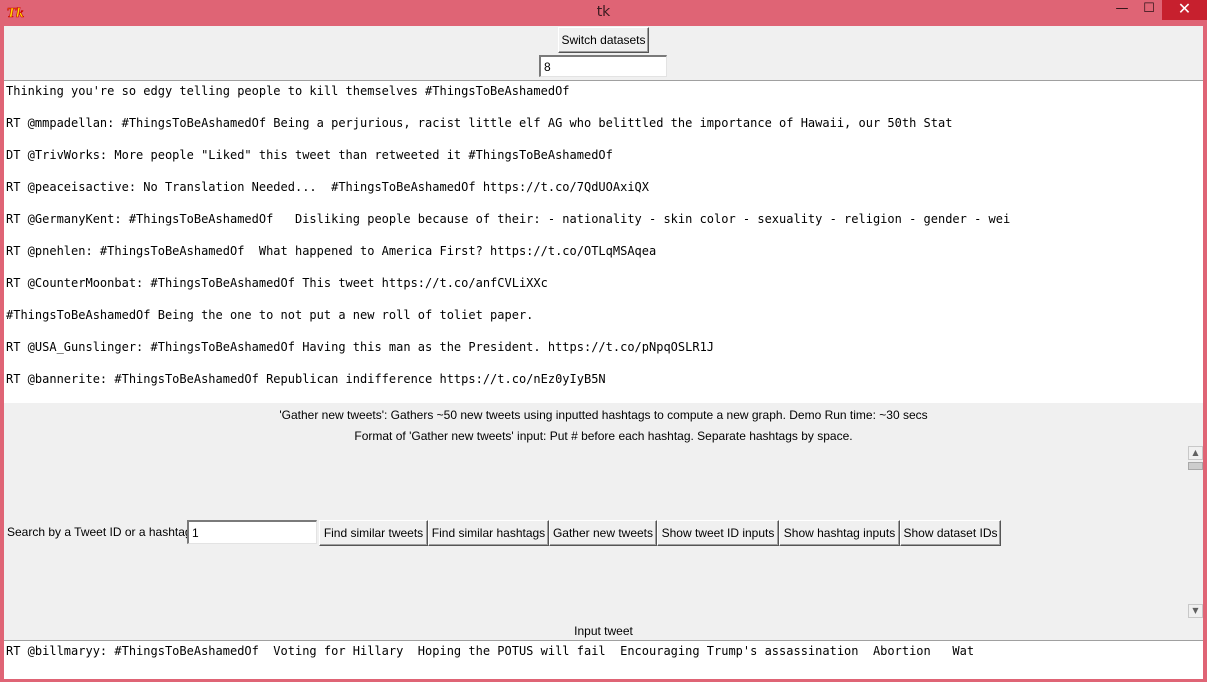  Describe the element at coordinates (603, 40) in the screenshot. I see `switch-datasets-button: Switch datasets` at that location.